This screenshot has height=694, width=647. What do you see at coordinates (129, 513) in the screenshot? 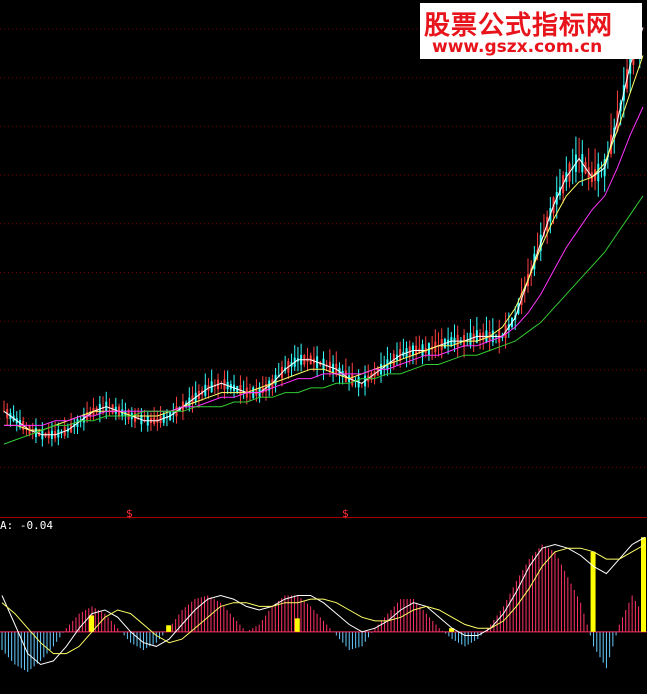
I see `dollar-marker-1: $` at bounding box center [129, 513].